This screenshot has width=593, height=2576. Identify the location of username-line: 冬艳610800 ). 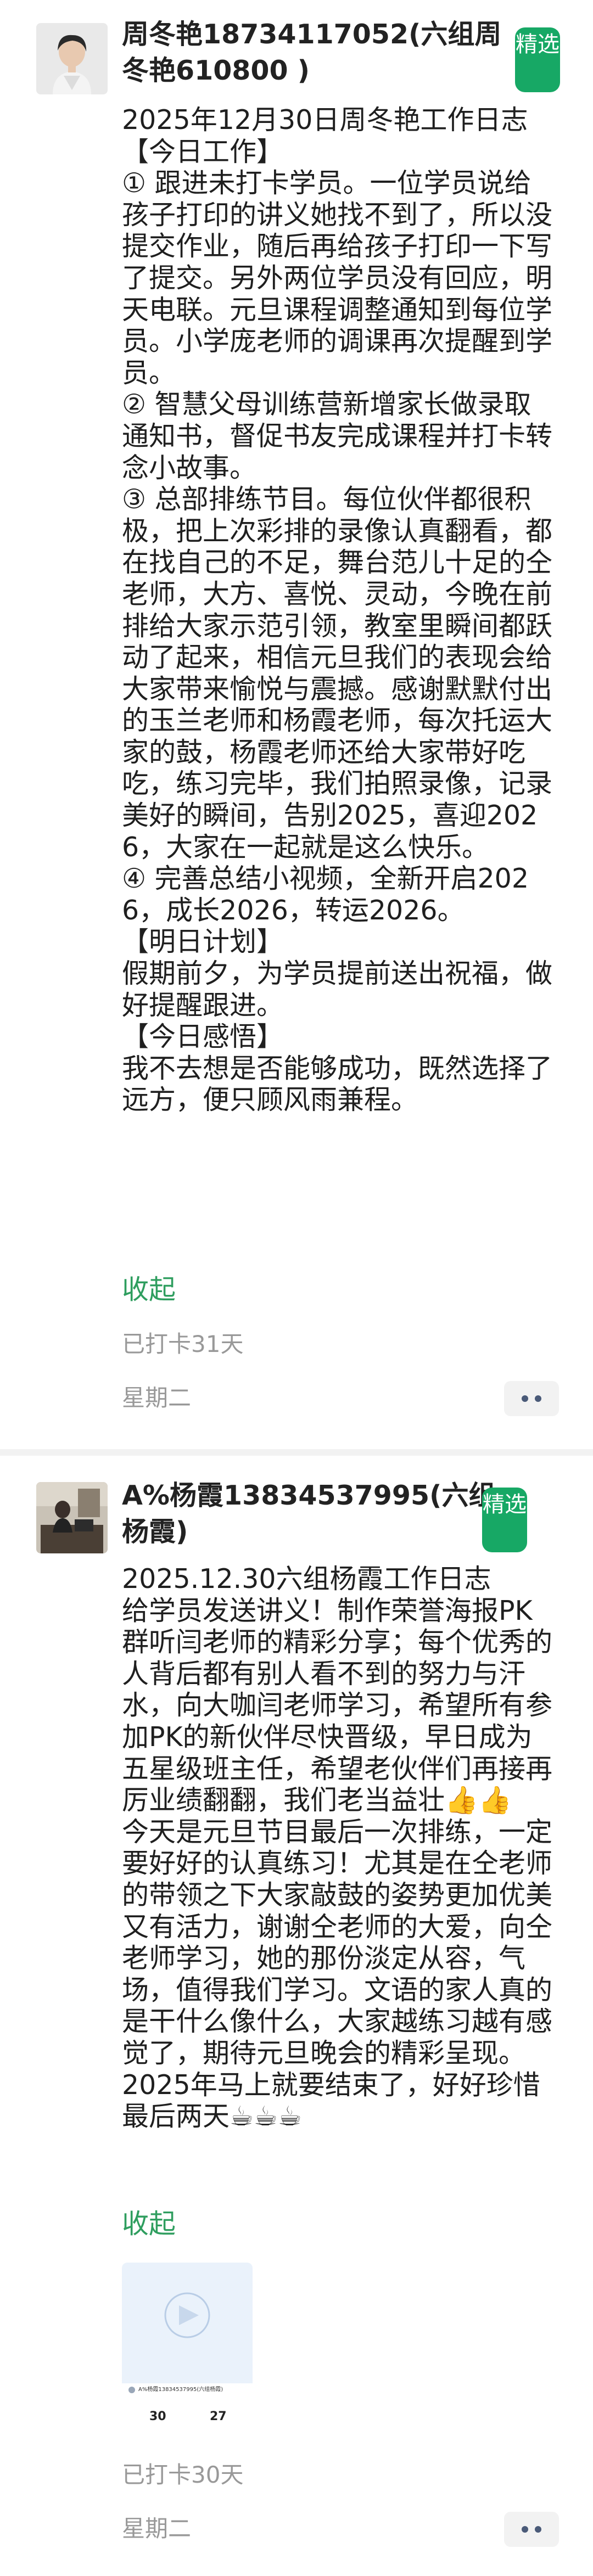
(216, 71).